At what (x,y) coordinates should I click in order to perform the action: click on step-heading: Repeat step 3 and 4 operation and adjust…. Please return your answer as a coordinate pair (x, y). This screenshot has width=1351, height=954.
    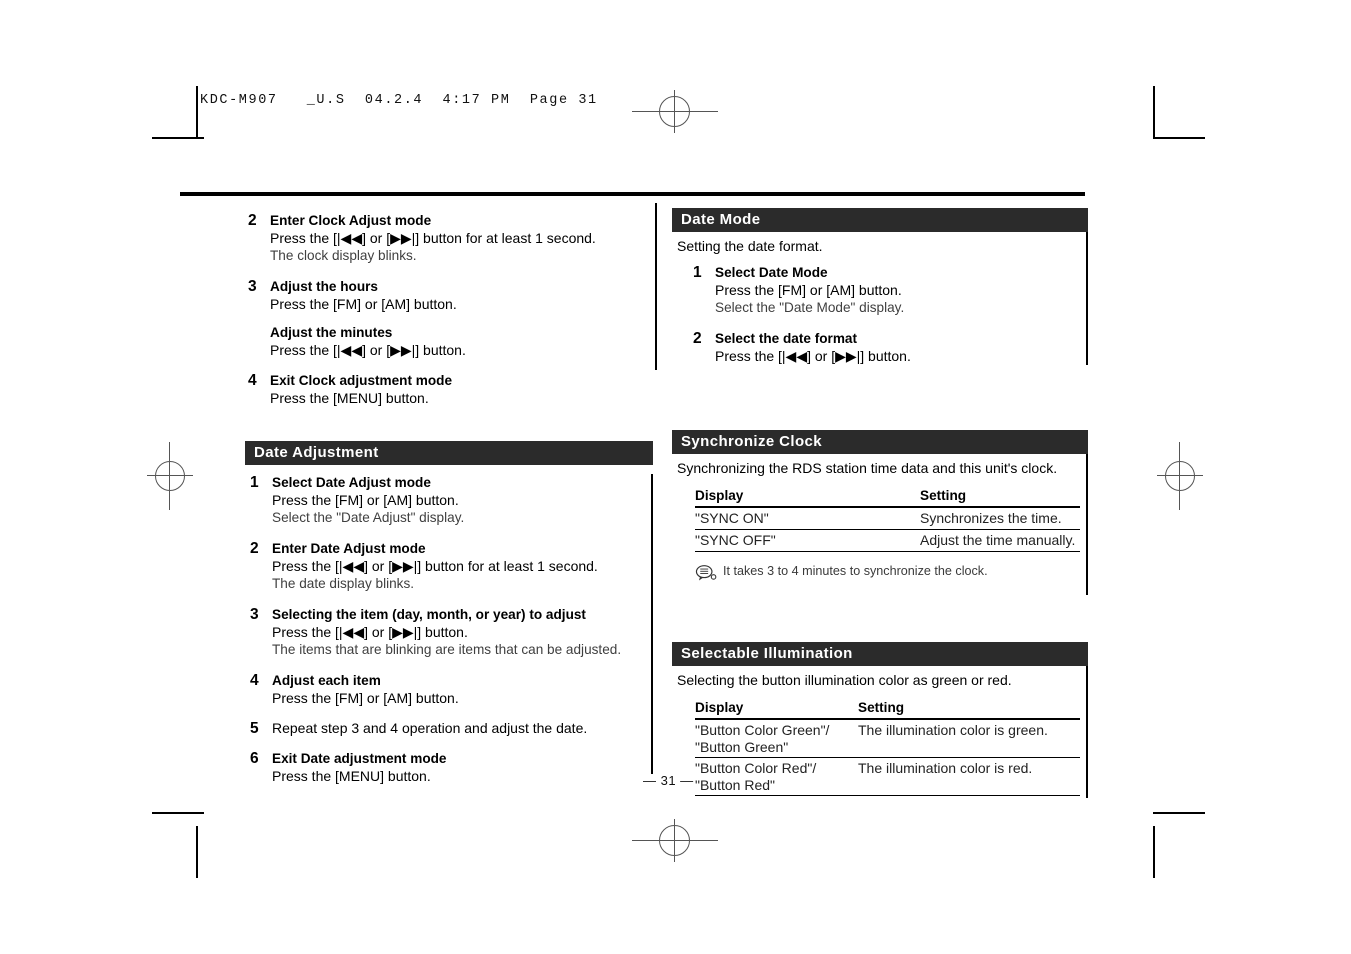
    Looking at the image, I should click on (430, 728).